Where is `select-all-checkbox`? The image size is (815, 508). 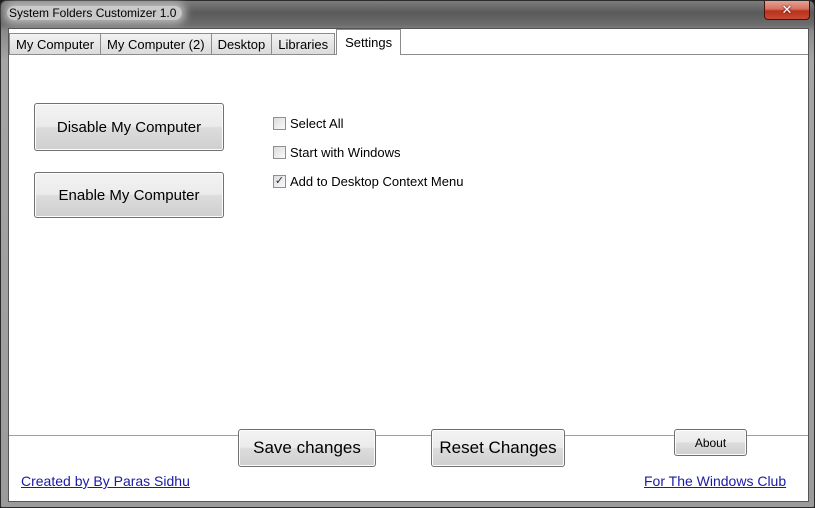 select-all-checkbox is located at coordinates (279, 123).